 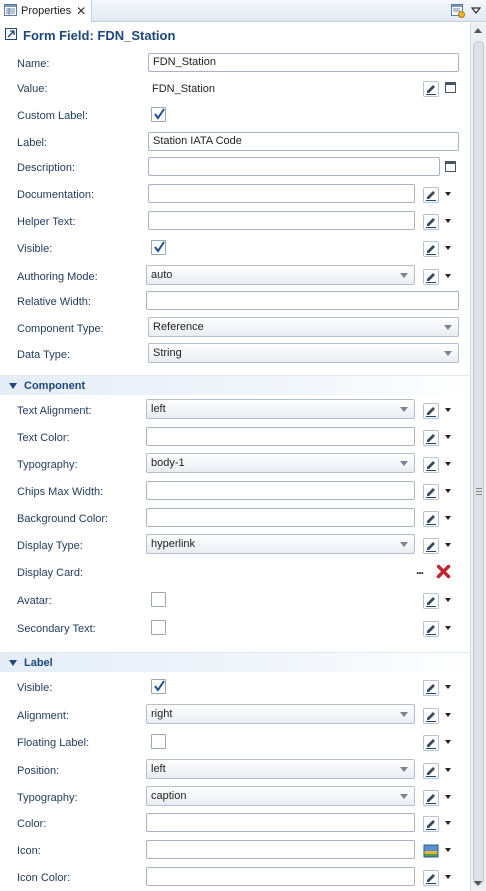 I want to click on chips-max-width-field, so click(x=280, y=490).